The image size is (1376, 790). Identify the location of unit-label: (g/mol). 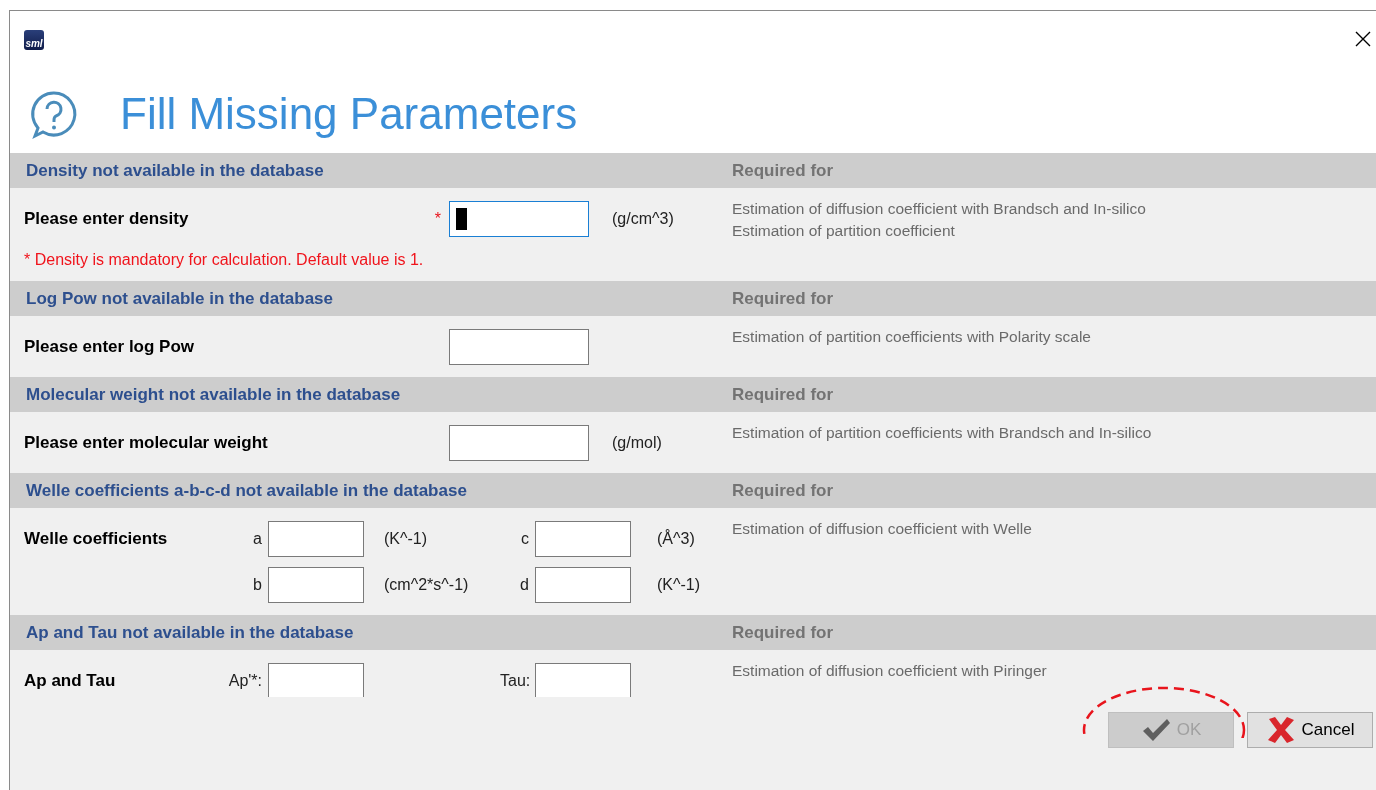
(637, 443).